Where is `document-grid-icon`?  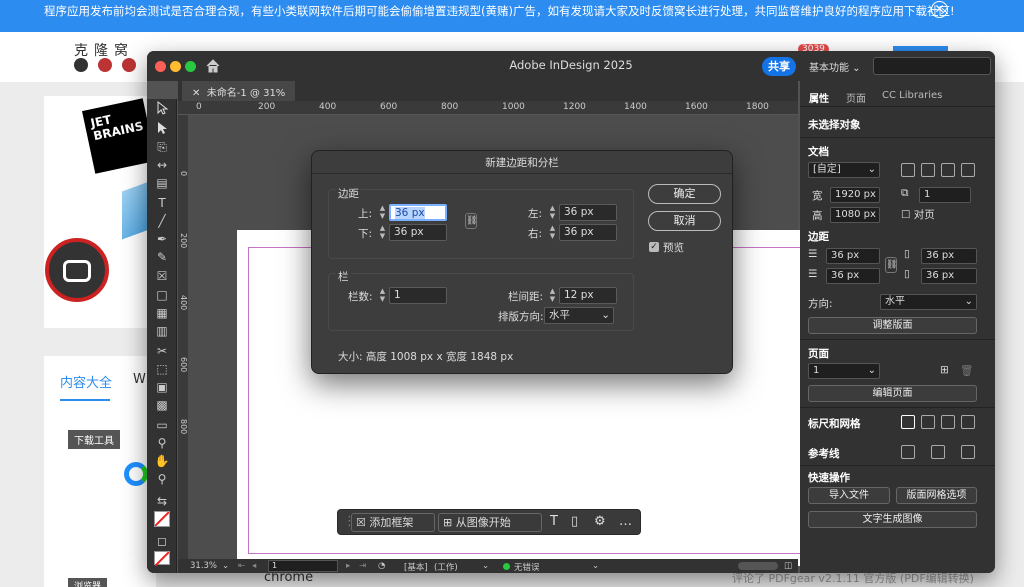 document-grid-icon is located at coordinates (948, 422).